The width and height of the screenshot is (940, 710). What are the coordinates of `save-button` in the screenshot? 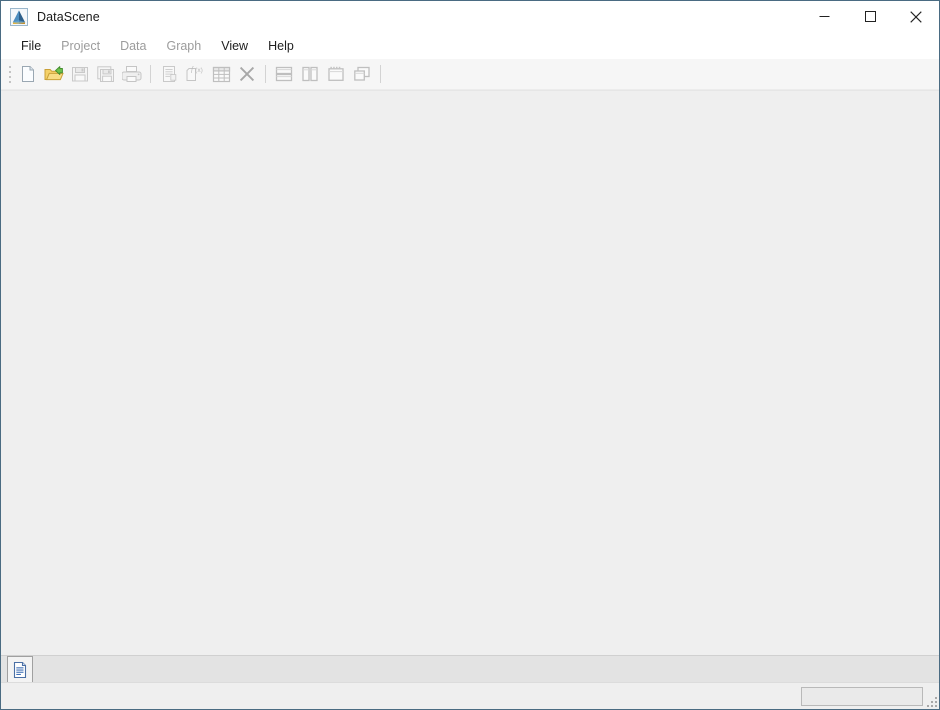 It's located at (80, 74).